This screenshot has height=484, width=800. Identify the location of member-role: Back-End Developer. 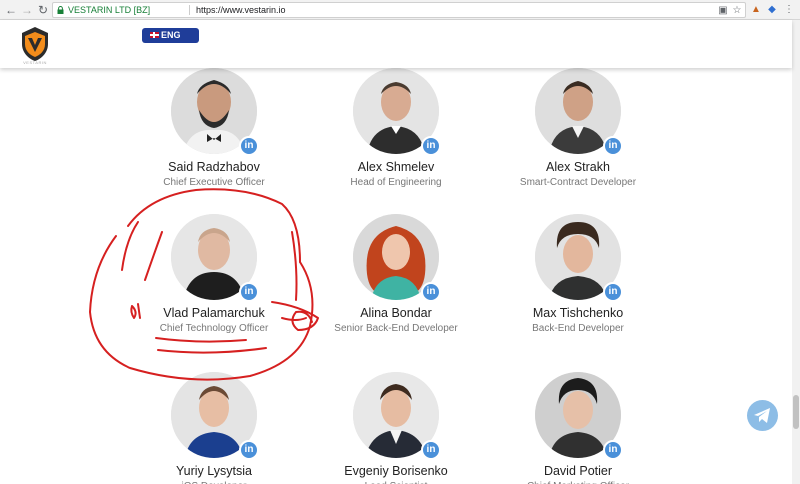
(578, 328).